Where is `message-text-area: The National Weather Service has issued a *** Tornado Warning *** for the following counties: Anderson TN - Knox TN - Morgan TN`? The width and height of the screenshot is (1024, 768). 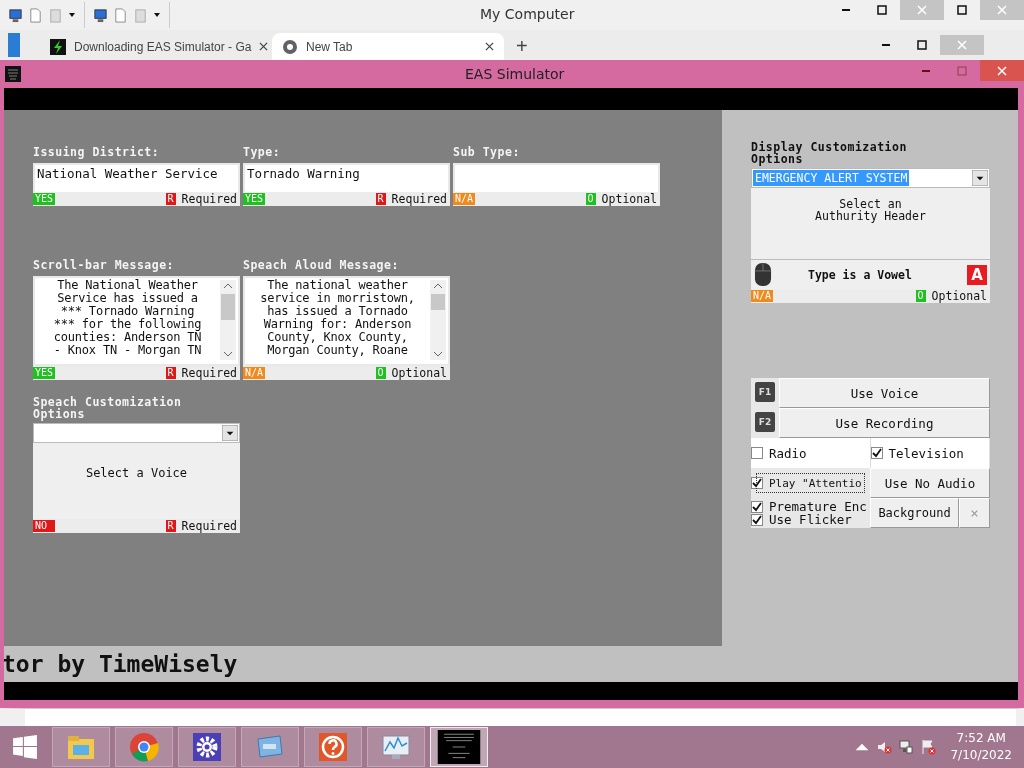 message-text-area: The National Weather Service has issued a *** Tornado Warning *** for the following counties: Anderson TN - Knox TN - Morgan TN is located at coordinates (136, 321).